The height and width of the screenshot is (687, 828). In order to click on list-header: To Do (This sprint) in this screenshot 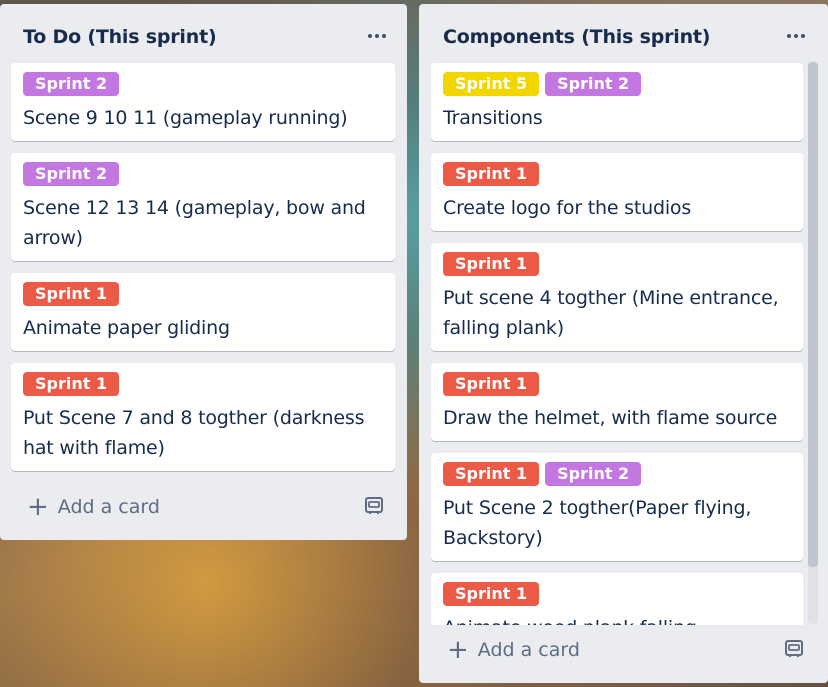, I will do `click(203, 35)`.